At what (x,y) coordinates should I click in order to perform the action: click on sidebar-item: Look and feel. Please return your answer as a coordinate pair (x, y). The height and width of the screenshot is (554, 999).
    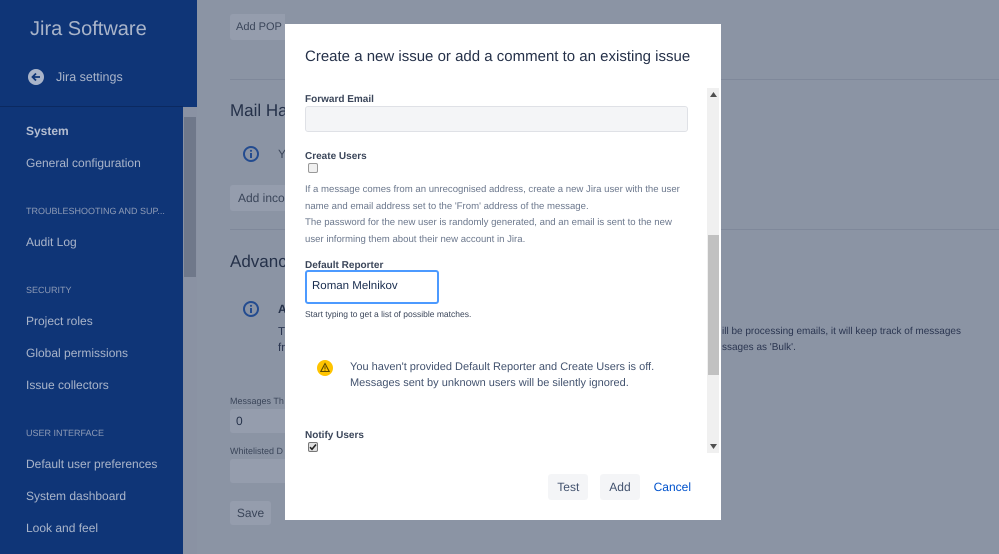
    Looking at the image, I should click on (104, 528).